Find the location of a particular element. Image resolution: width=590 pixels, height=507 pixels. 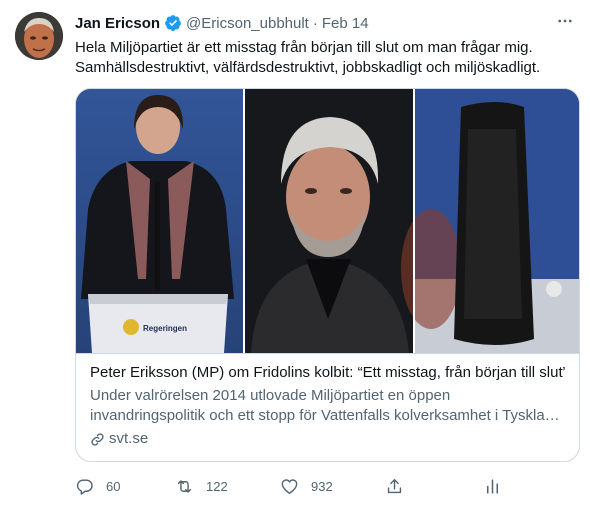

avatar-photo is located at coordinates (39, 36).